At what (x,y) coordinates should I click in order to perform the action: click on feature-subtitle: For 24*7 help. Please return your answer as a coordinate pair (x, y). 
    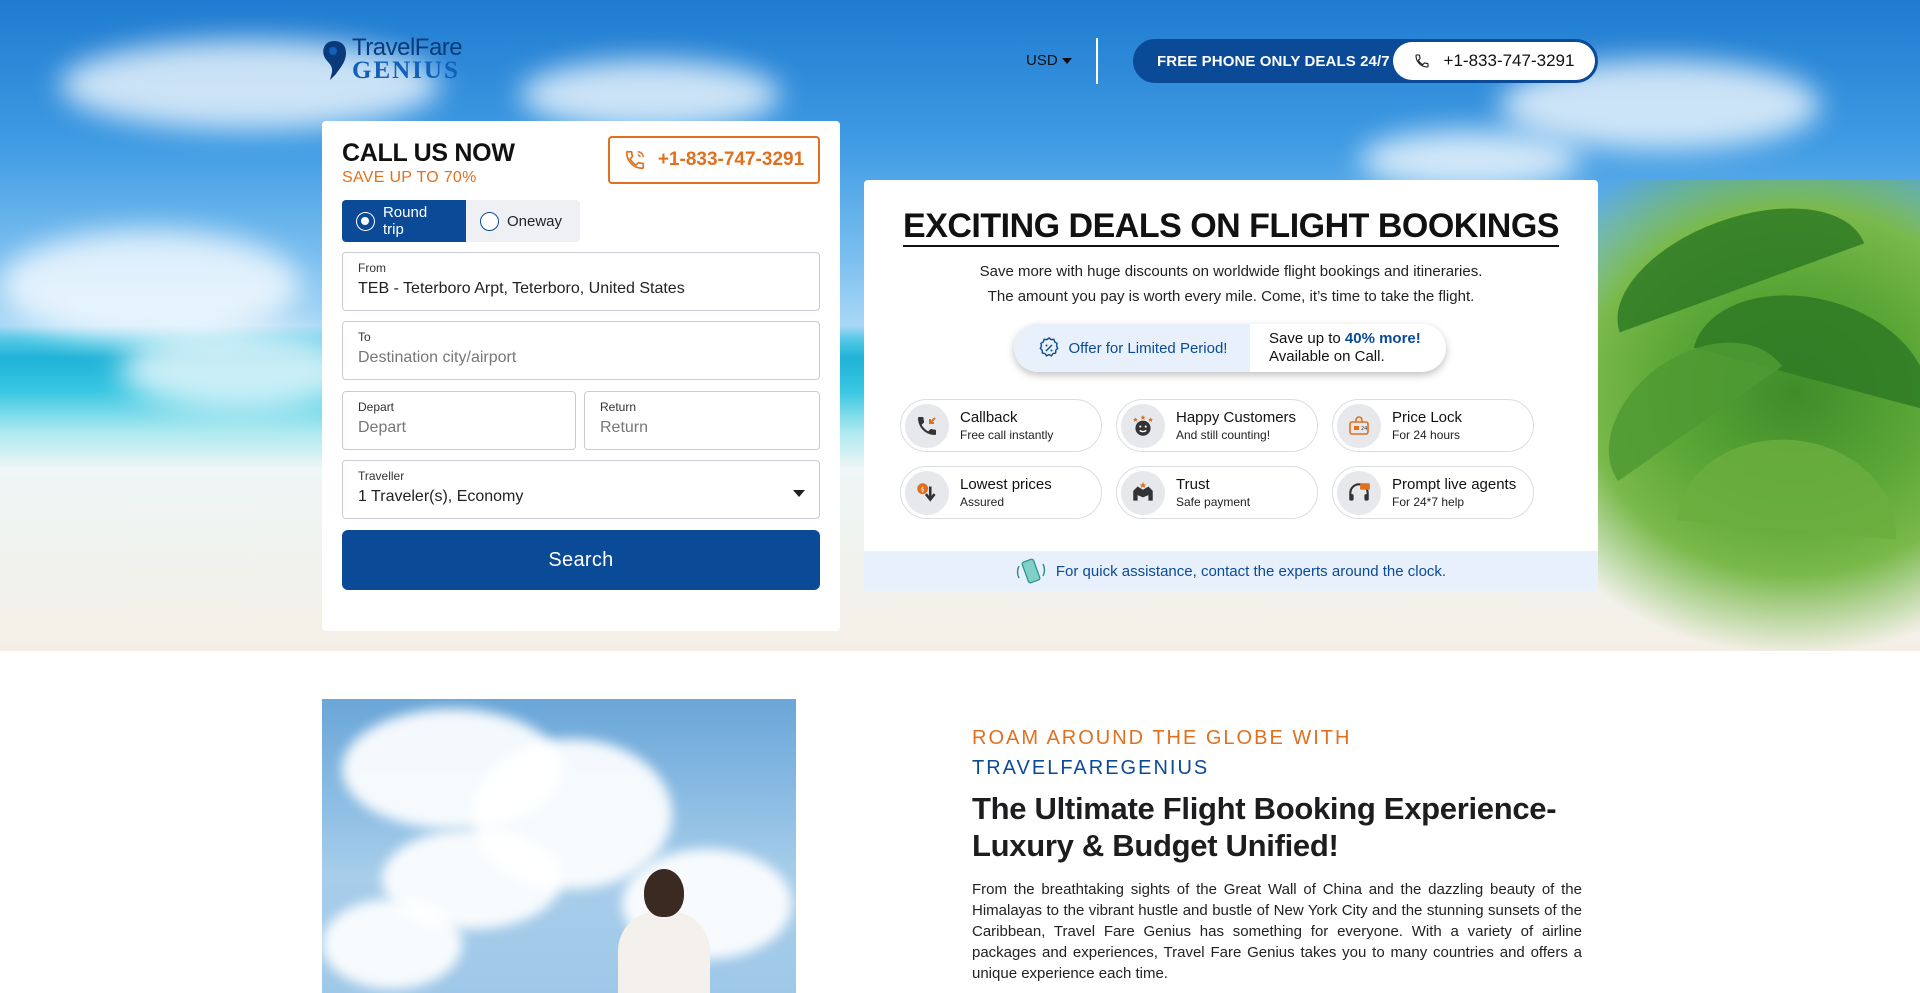
    Looking at the image, I should click on (1428, 502).